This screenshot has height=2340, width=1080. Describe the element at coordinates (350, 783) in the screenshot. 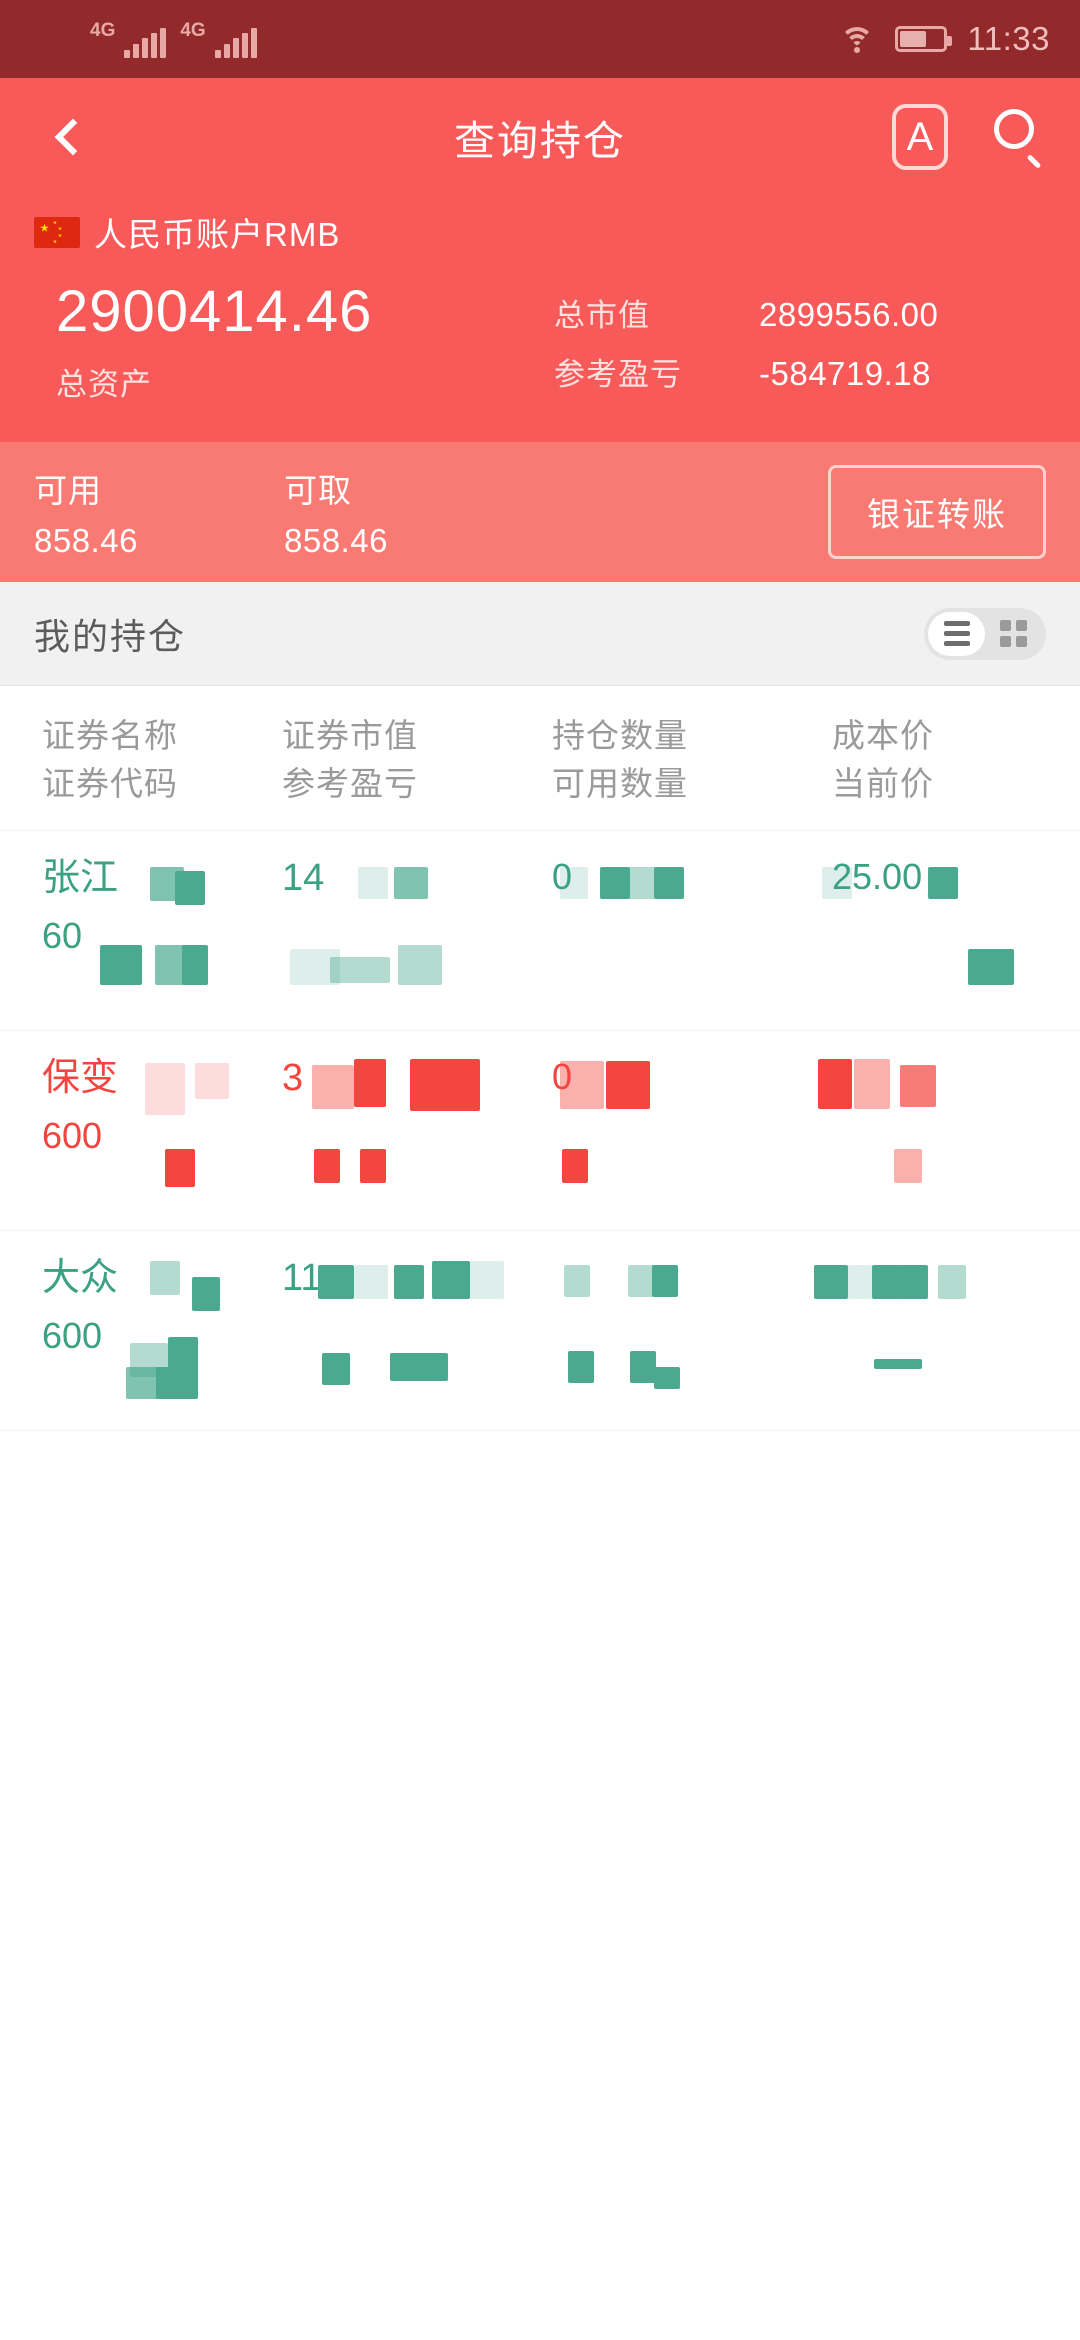

I see `column-header-line2: 参考盈亏` at that location.